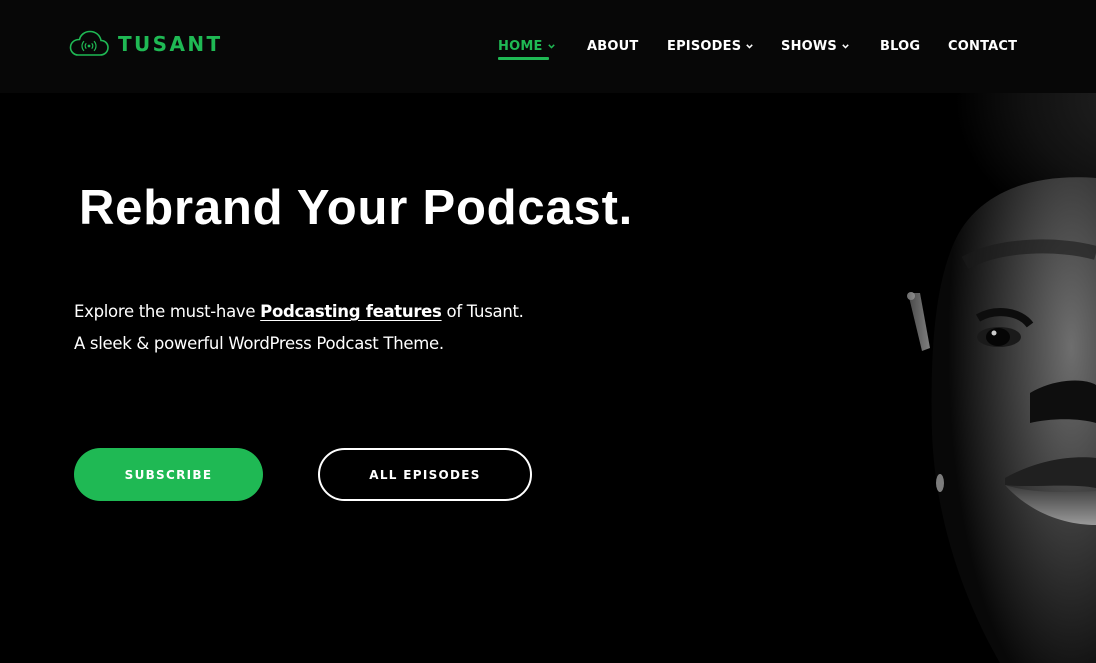 The height and width of the screenshot is (663, 1096). I want to click on nav-item-label: CONTACT, so click(983, 46).